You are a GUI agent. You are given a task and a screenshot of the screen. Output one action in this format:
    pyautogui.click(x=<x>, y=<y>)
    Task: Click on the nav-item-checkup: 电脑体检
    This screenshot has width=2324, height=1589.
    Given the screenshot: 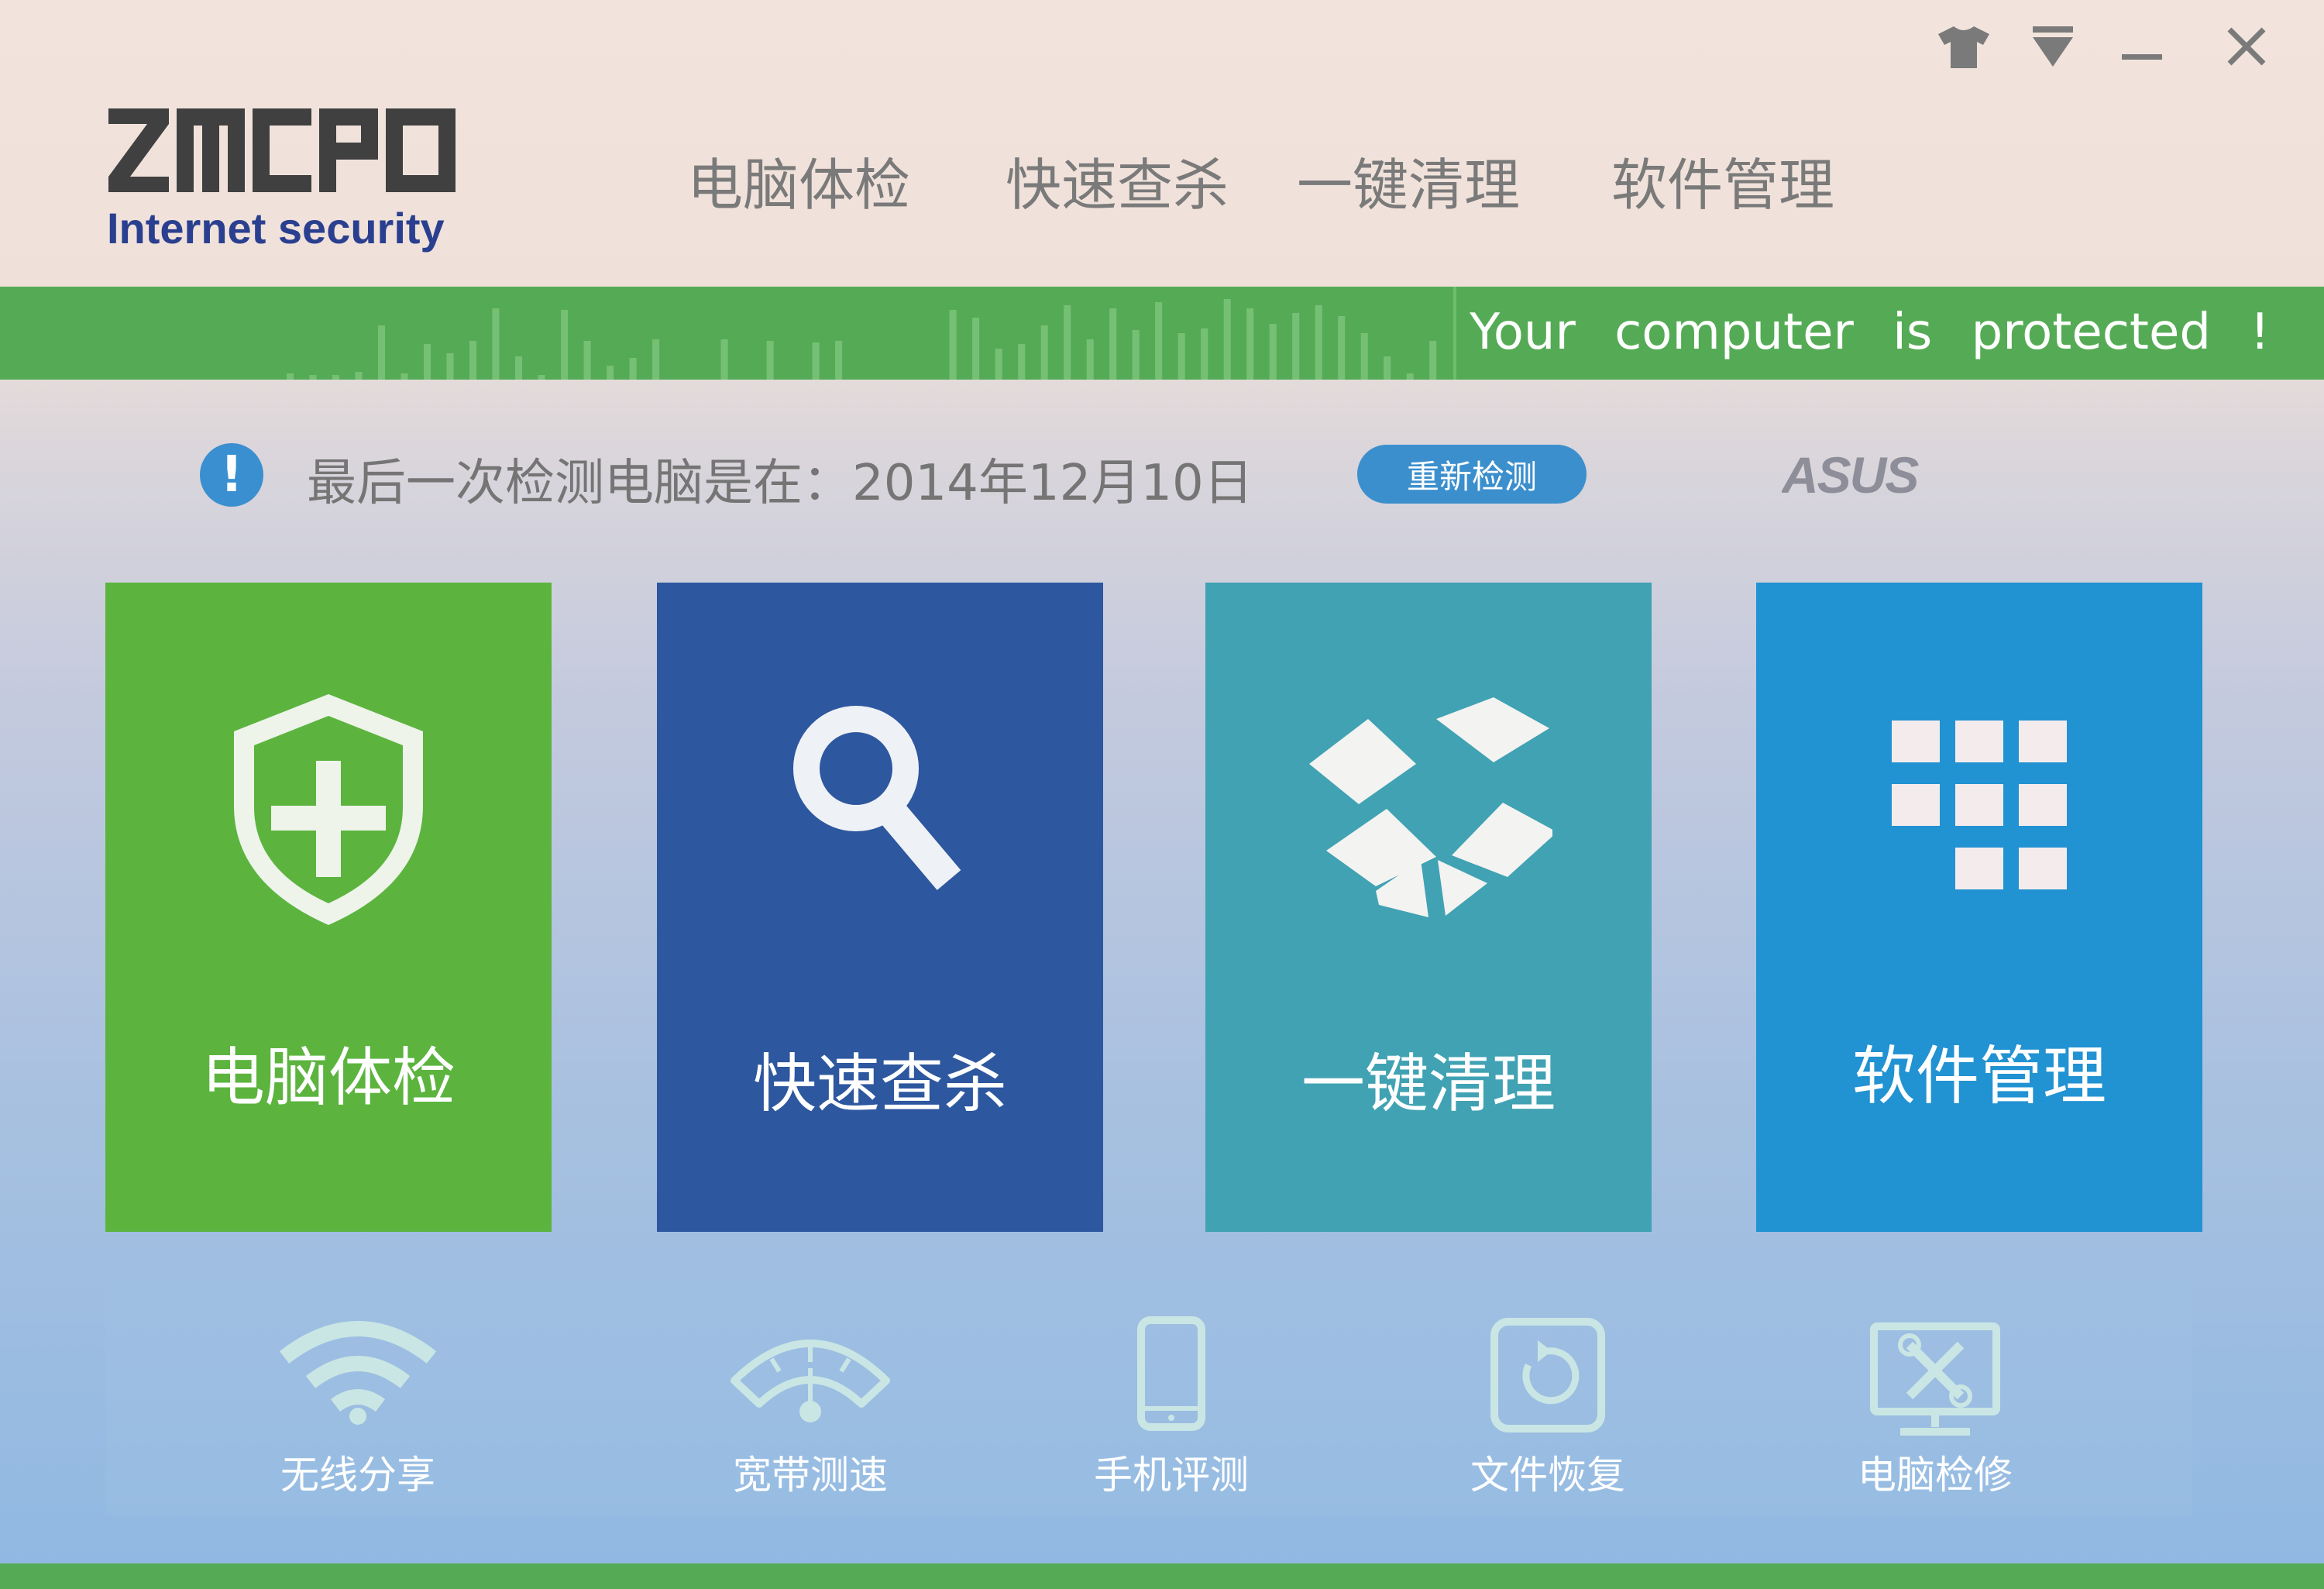 What is the action you would take?
    pyautogui.click(x=798, y=180)
    